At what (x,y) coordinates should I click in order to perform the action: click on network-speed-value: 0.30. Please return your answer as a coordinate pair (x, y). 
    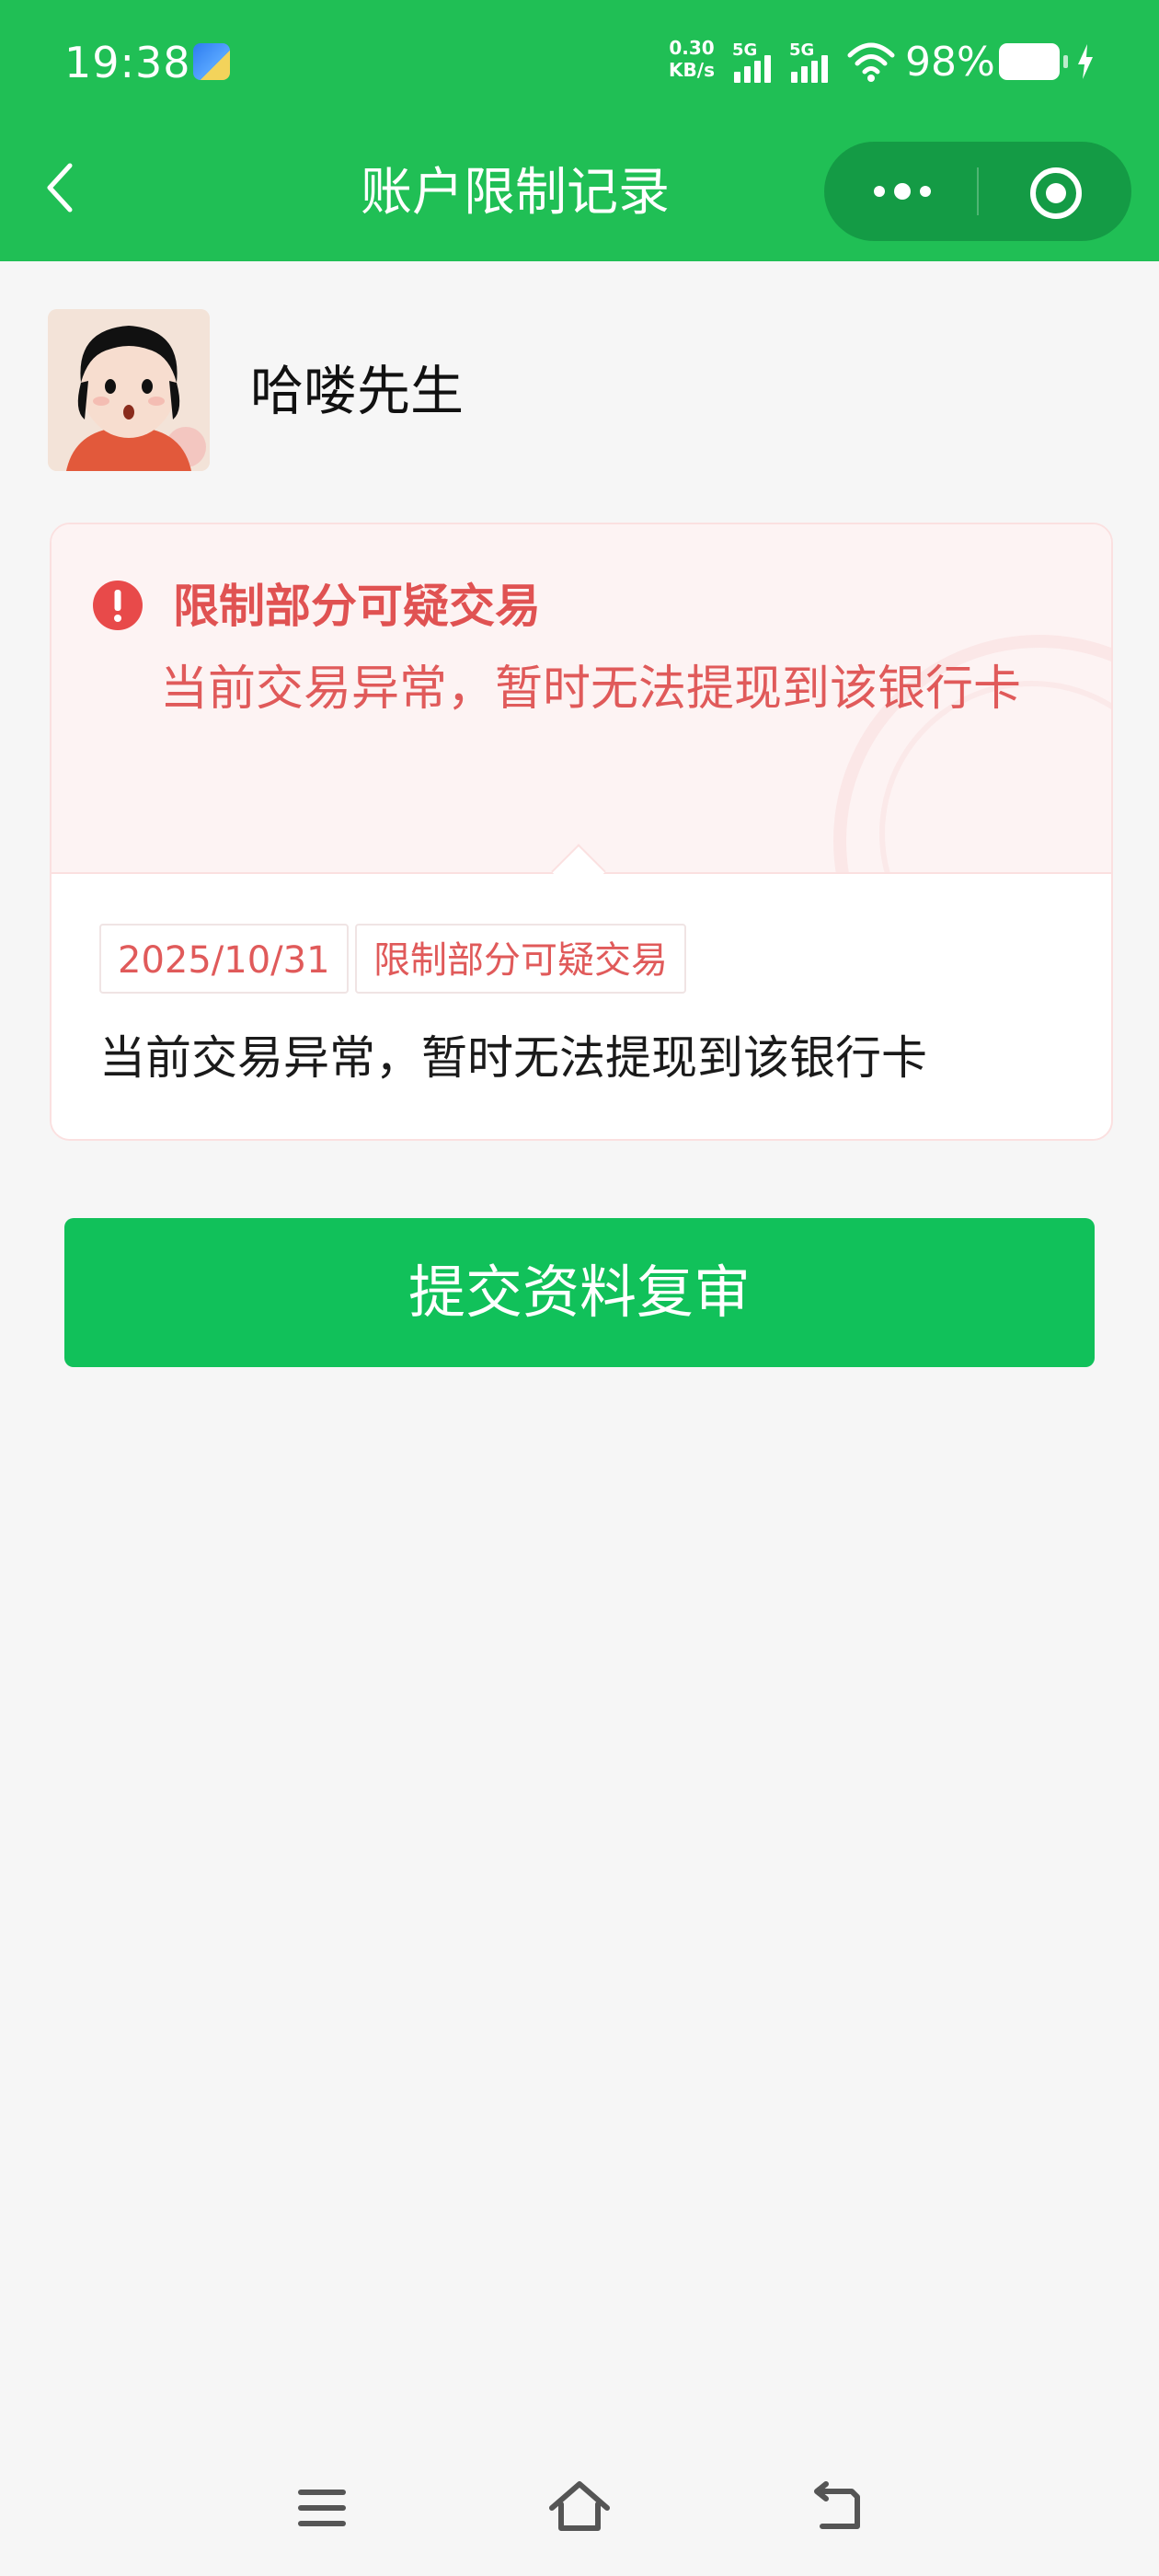
    Looking at the image, I should click on (692, 48).